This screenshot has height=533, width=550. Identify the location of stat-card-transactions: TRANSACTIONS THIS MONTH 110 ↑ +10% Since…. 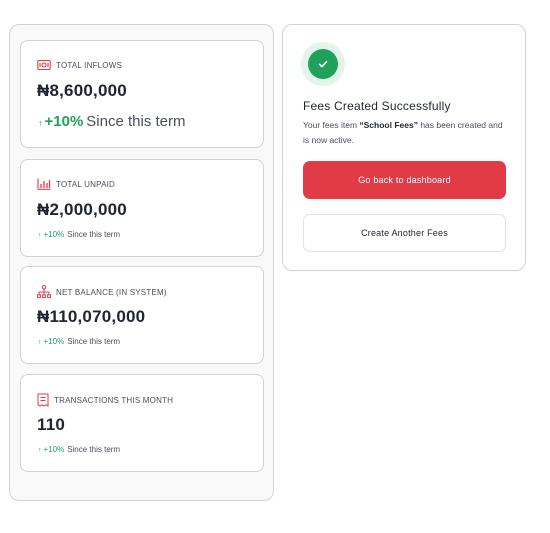
(142, 423).